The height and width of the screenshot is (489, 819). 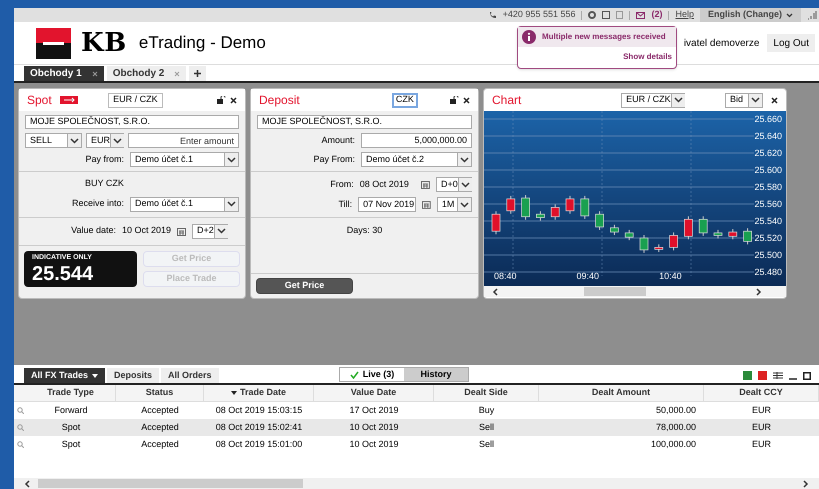 What do you see at coordinates (104, 183) in the screenshot?
I see `buy-label: BUY CZK` at bounding box center [104, 183].